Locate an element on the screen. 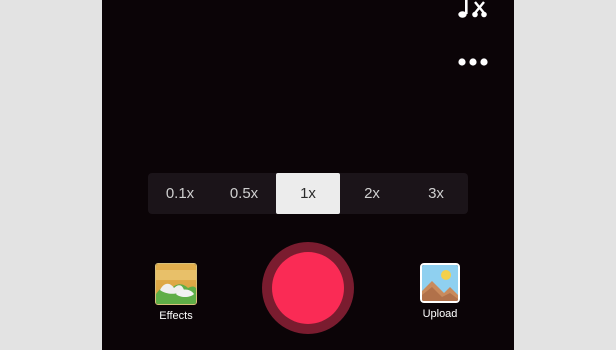 The image size is (616, 350). image-icon is located at coordinates (440, 283).